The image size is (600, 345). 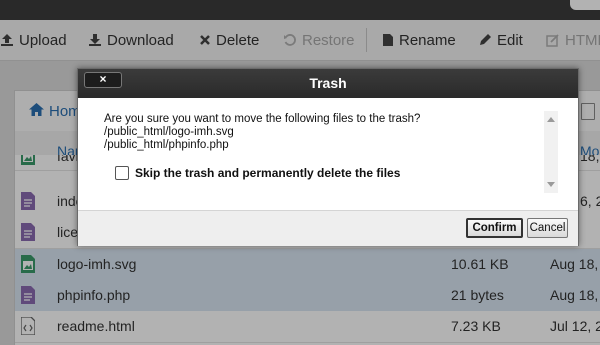 I want to click on dialog-title-bar: Trash ×, so click(x=328, y=83).